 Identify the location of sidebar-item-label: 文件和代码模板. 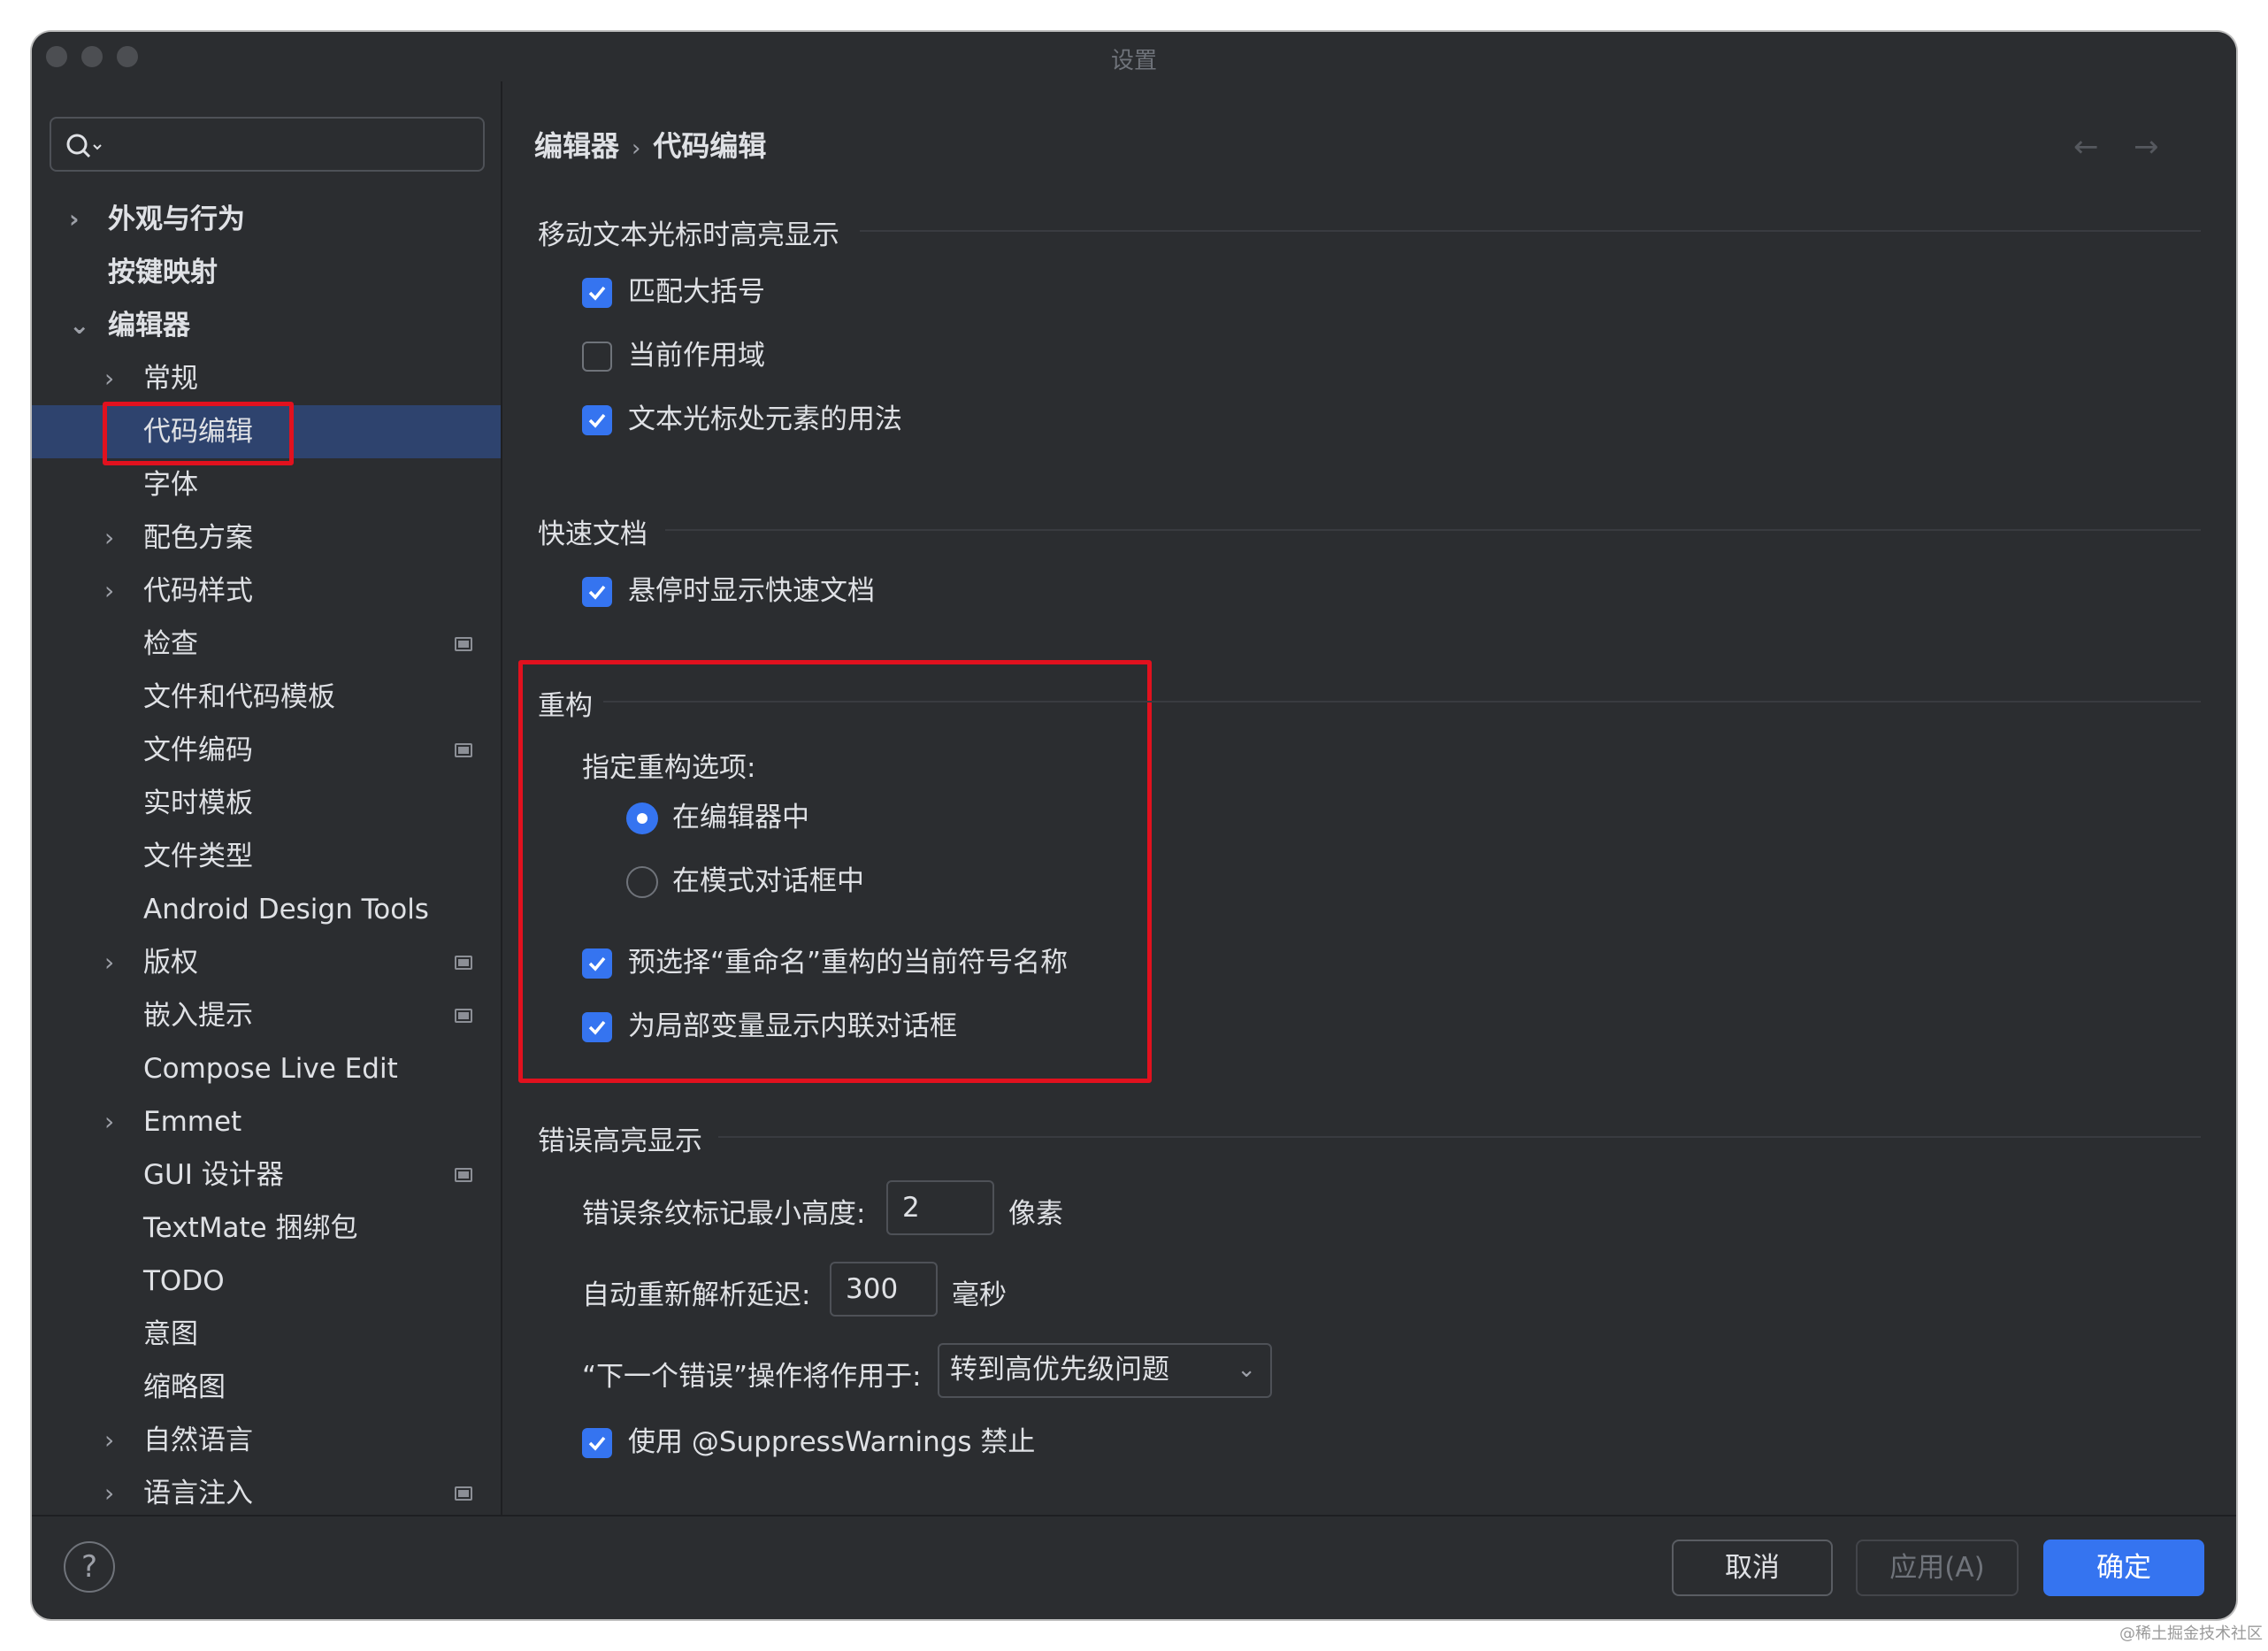
(239, 697).